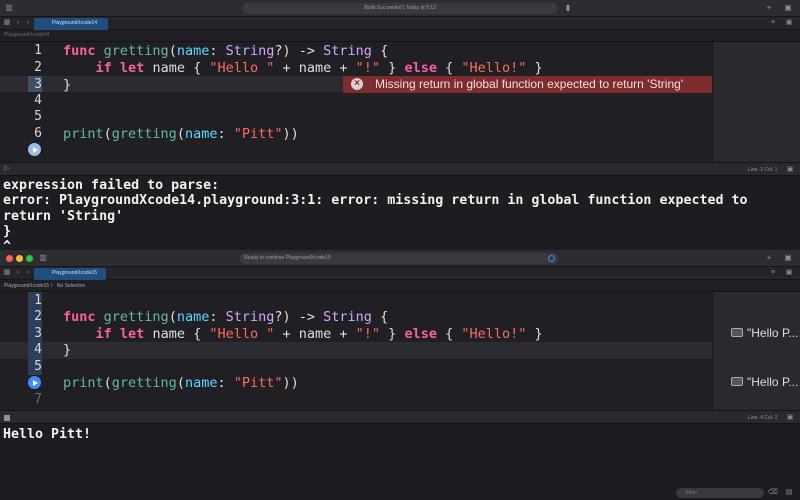  Describe the element at coordinates (357, 84) in the screenshot. I see `error-icon: ×` at that location.